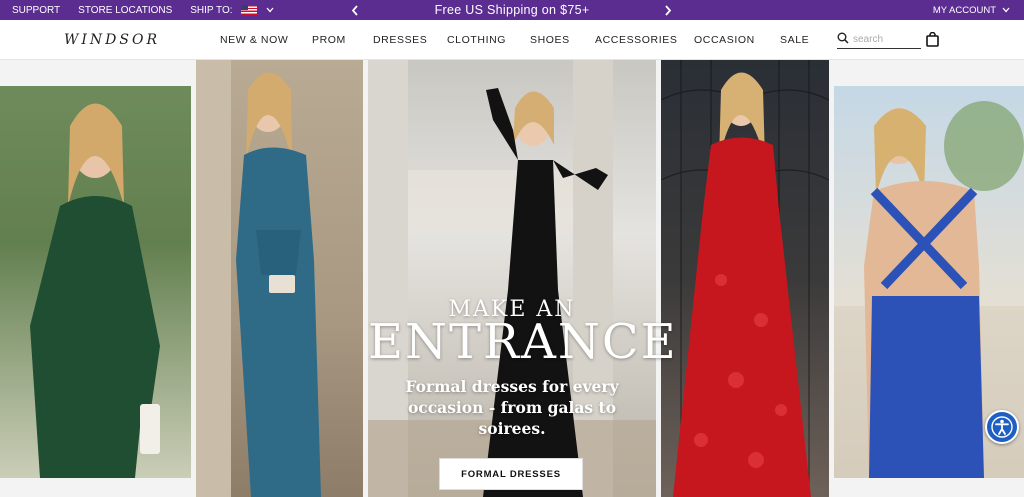  I want to click on chevron-right-icon, so click(668, 10).